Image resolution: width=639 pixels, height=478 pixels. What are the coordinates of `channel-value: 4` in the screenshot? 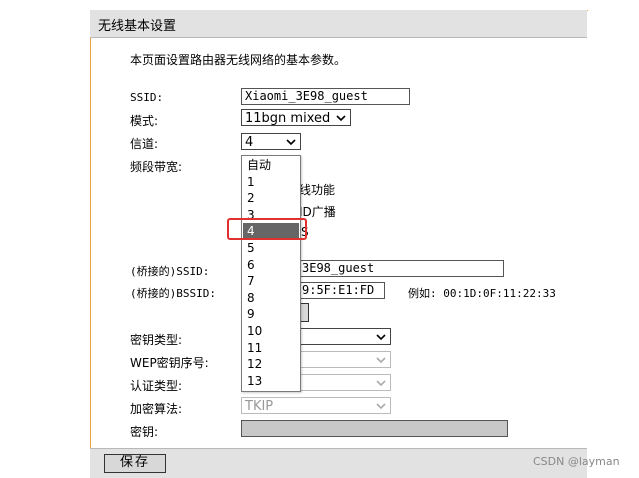 It's located at (249, 142).